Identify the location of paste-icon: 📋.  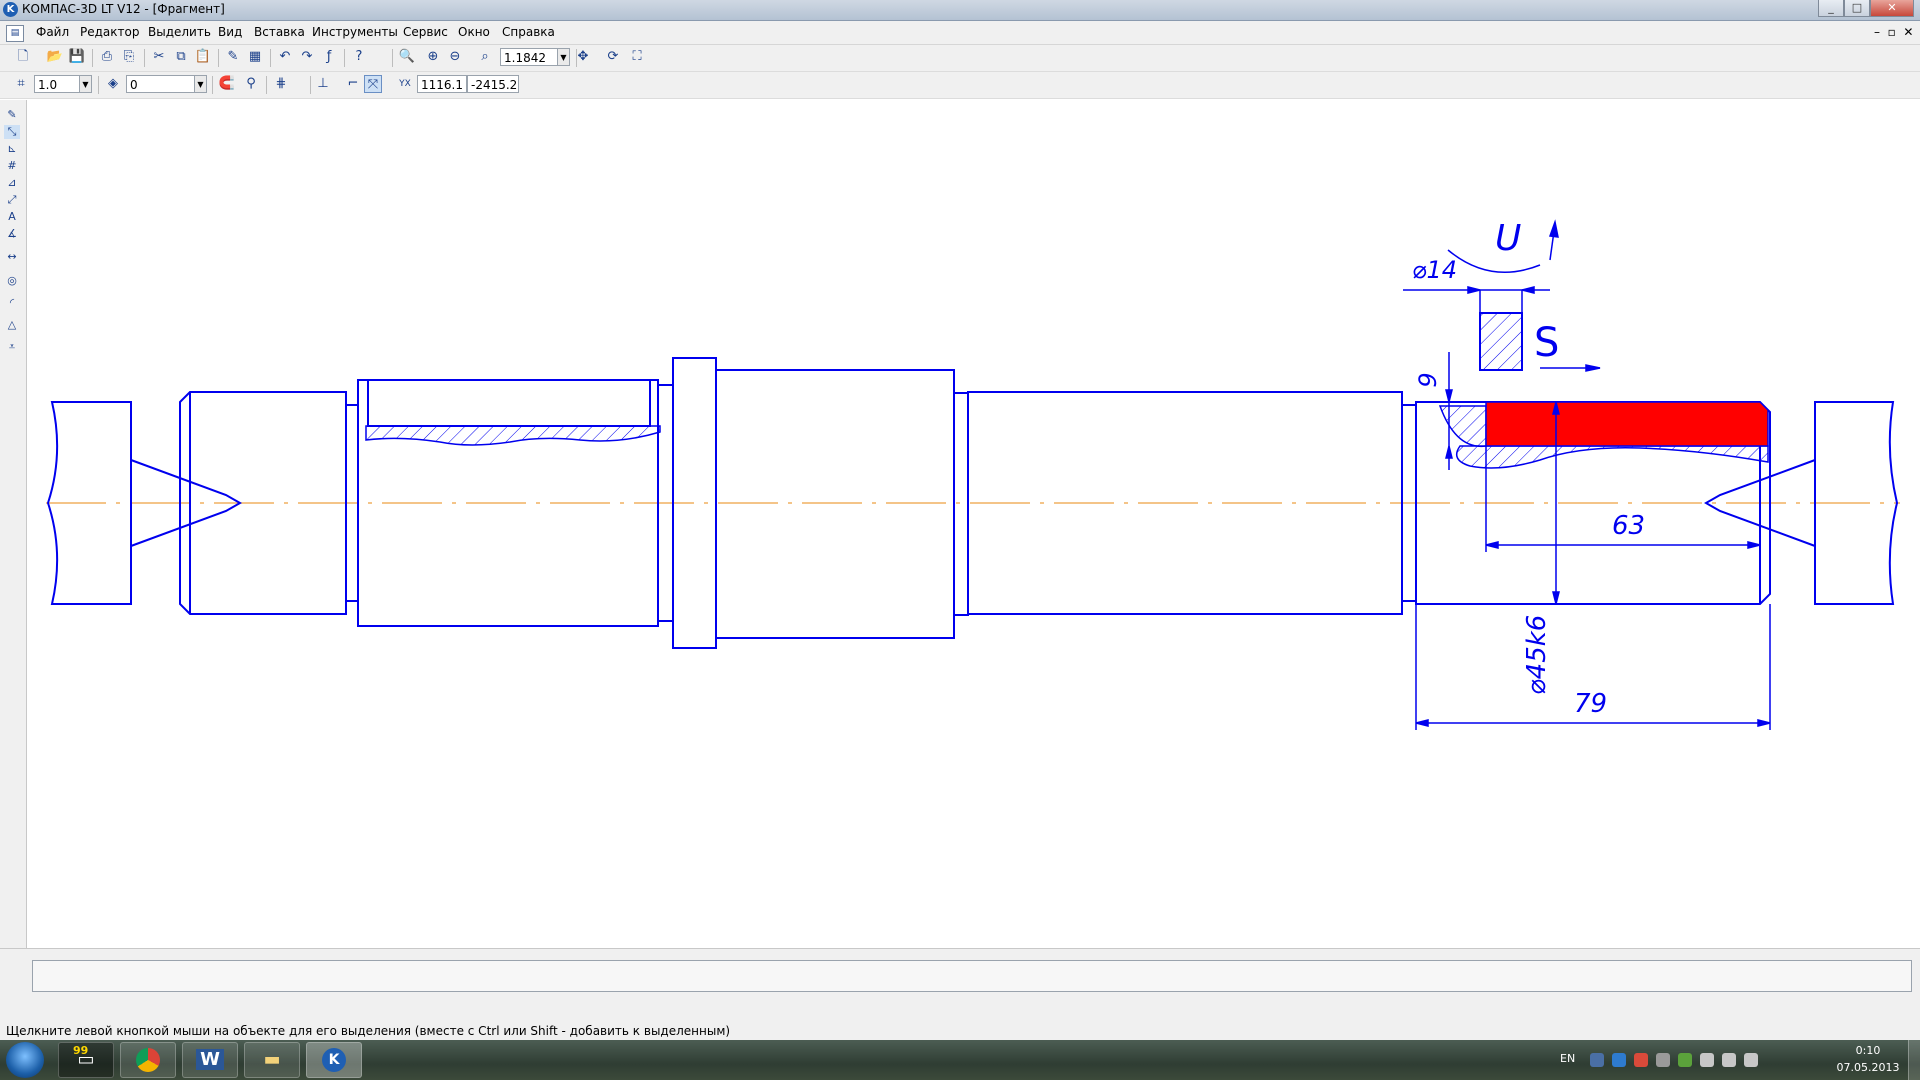
(203, 57).